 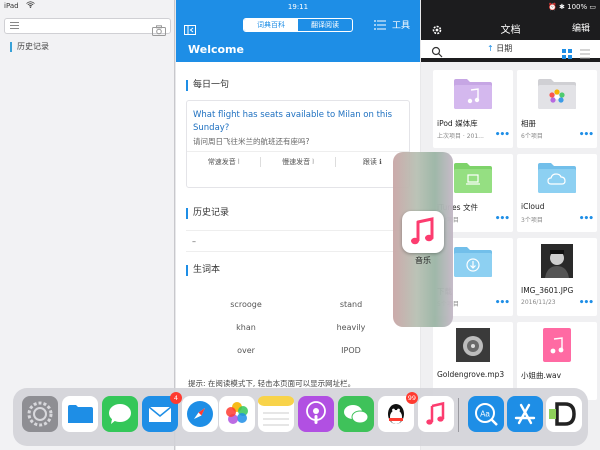 I want to click on file-photos: 相册 6个项目 •••, so click(x=557, y=109).